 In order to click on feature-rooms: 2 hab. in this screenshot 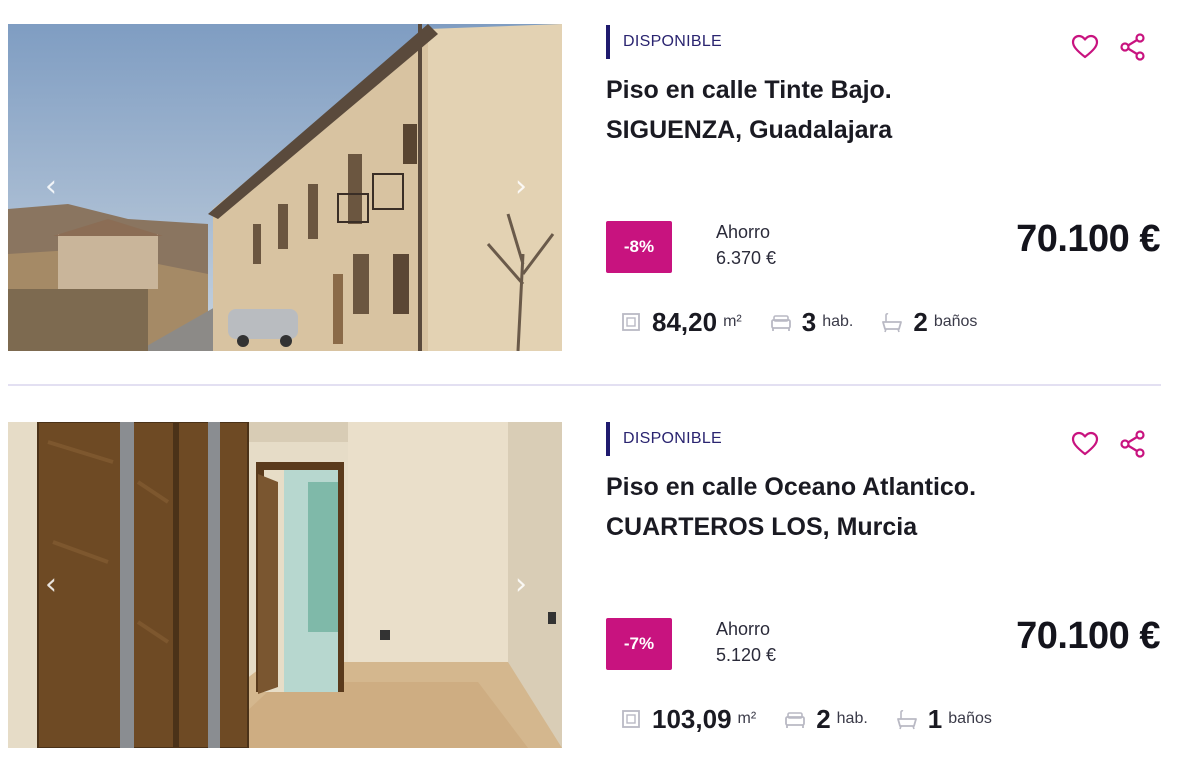, I will do `click(826, 719)`.